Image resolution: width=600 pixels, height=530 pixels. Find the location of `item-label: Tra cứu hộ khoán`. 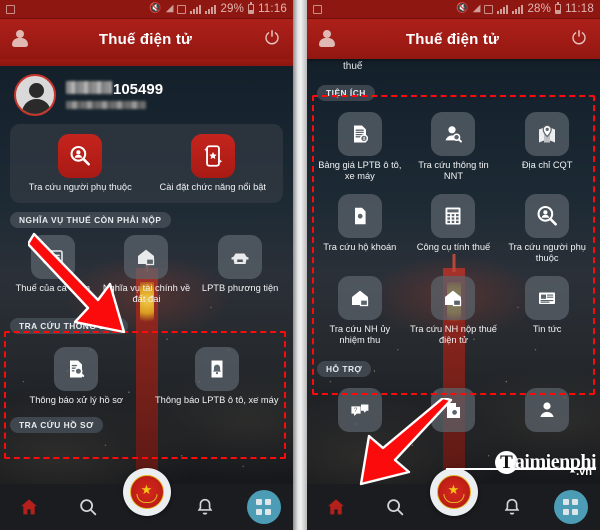

item-label: Tra cứu hộ khoán is located at coordinates (360, 247).